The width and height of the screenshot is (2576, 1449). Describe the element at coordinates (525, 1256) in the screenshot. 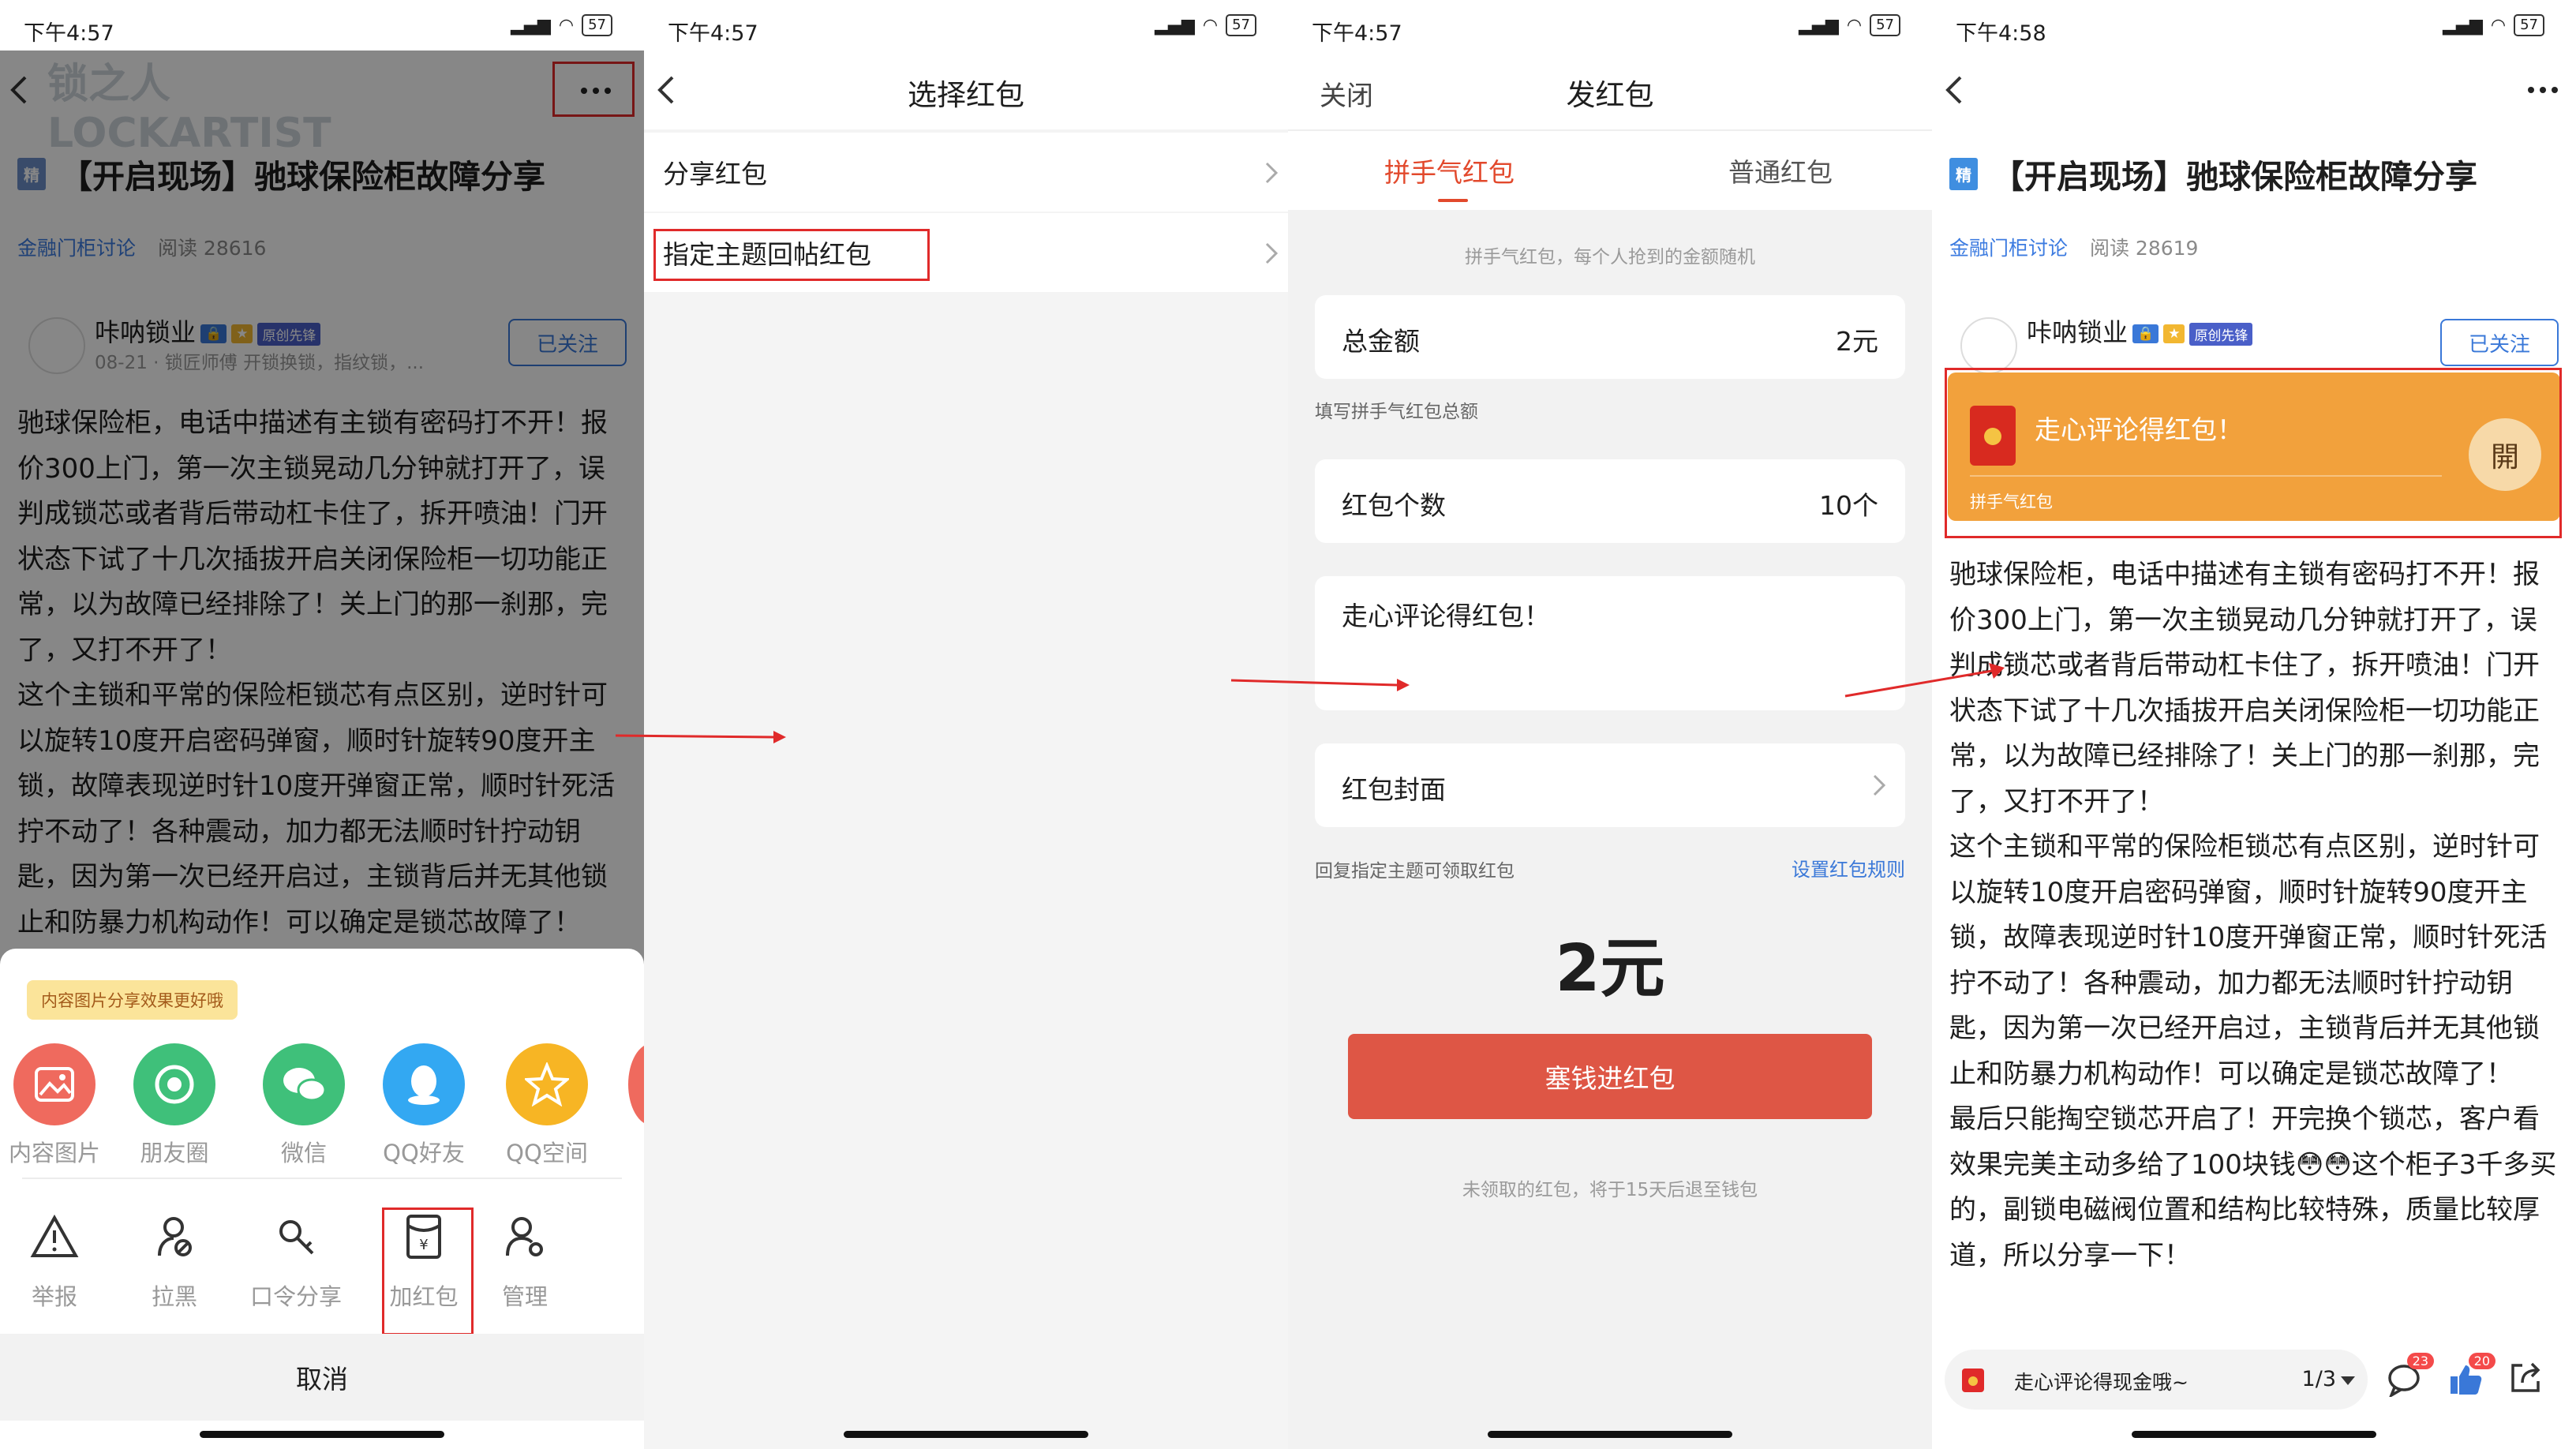

I see `manage-button: 管理` at that location.